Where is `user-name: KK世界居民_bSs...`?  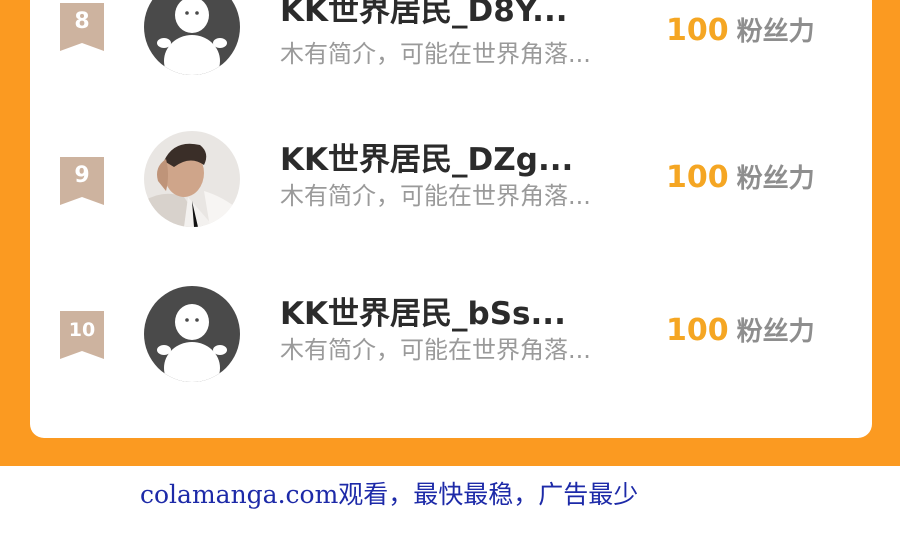
user-name: KK世界居民_bSs... is located at coordinates (423, 314).